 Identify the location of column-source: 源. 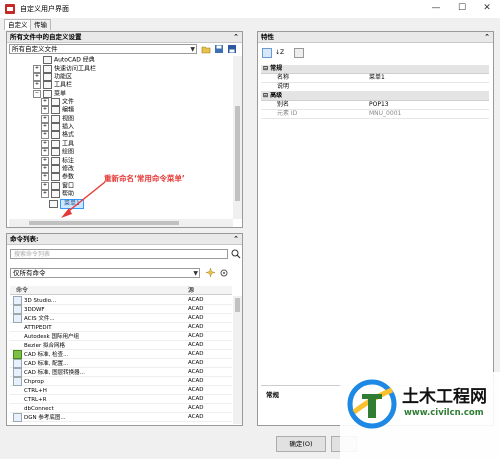
(191, 290).